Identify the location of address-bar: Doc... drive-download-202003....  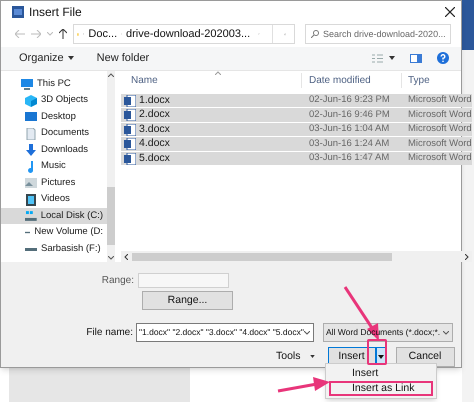
(184, 34).